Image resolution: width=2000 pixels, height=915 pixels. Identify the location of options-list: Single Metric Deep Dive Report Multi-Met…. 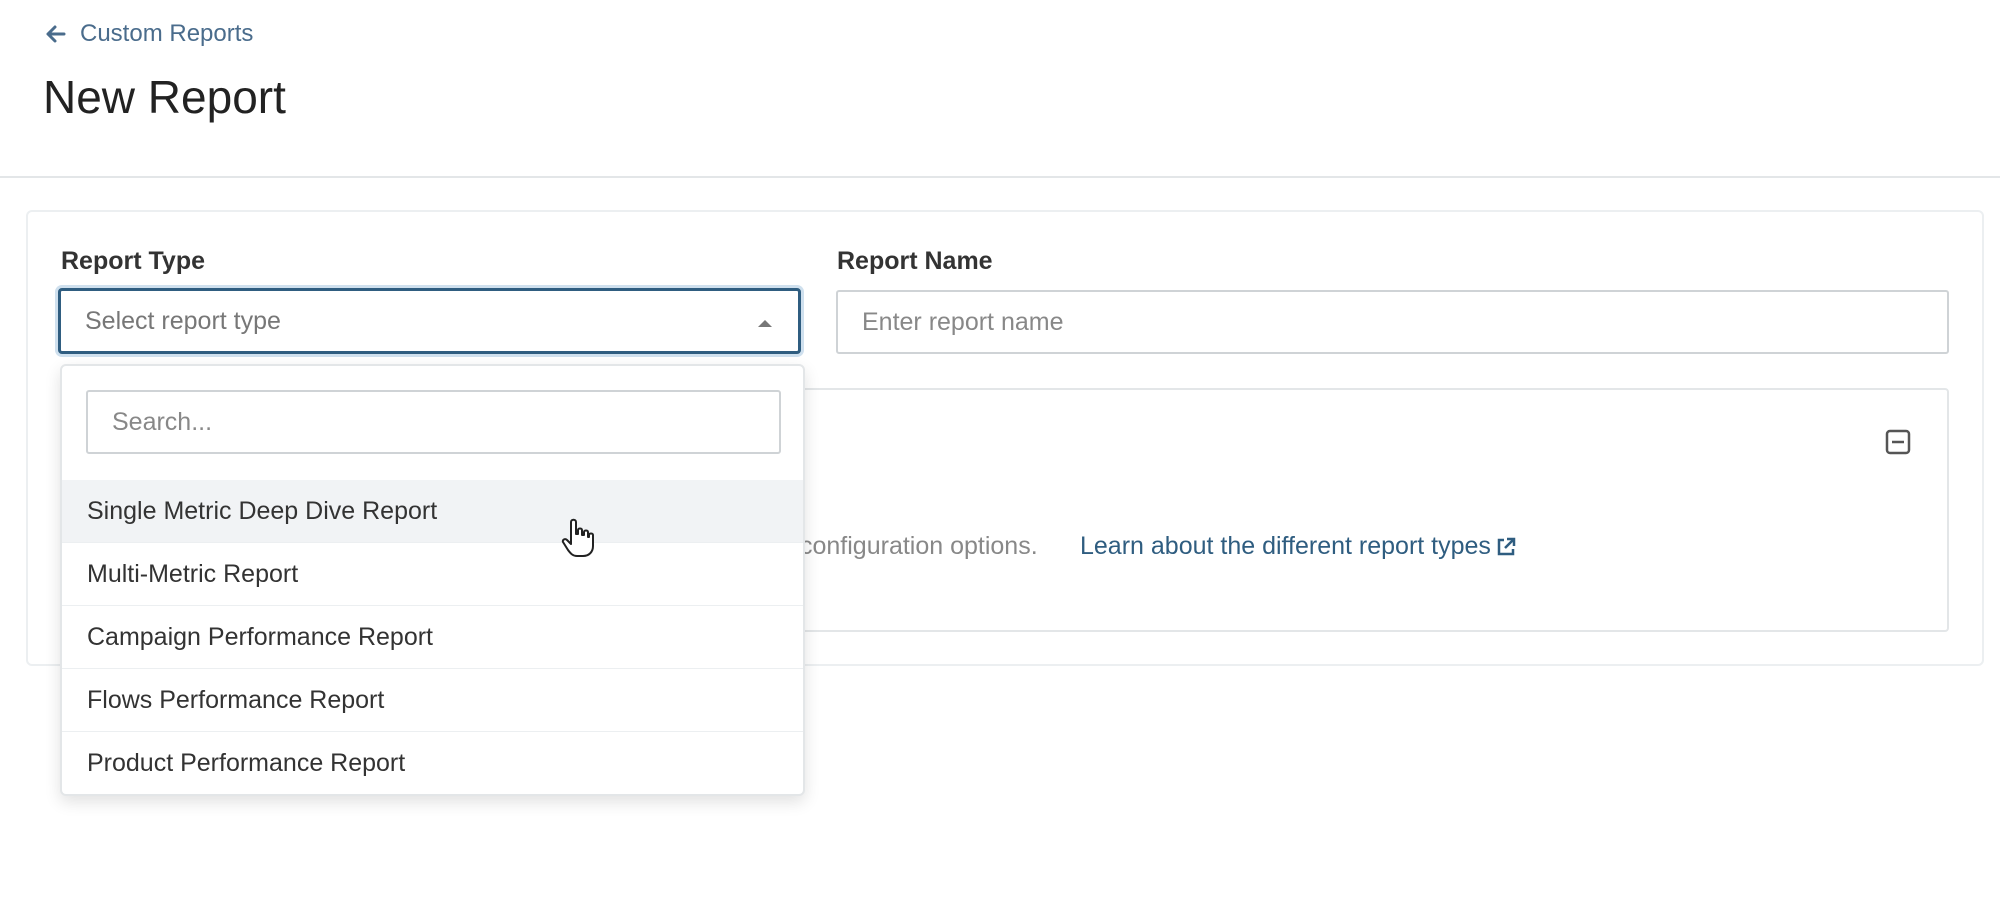
(432, 637).